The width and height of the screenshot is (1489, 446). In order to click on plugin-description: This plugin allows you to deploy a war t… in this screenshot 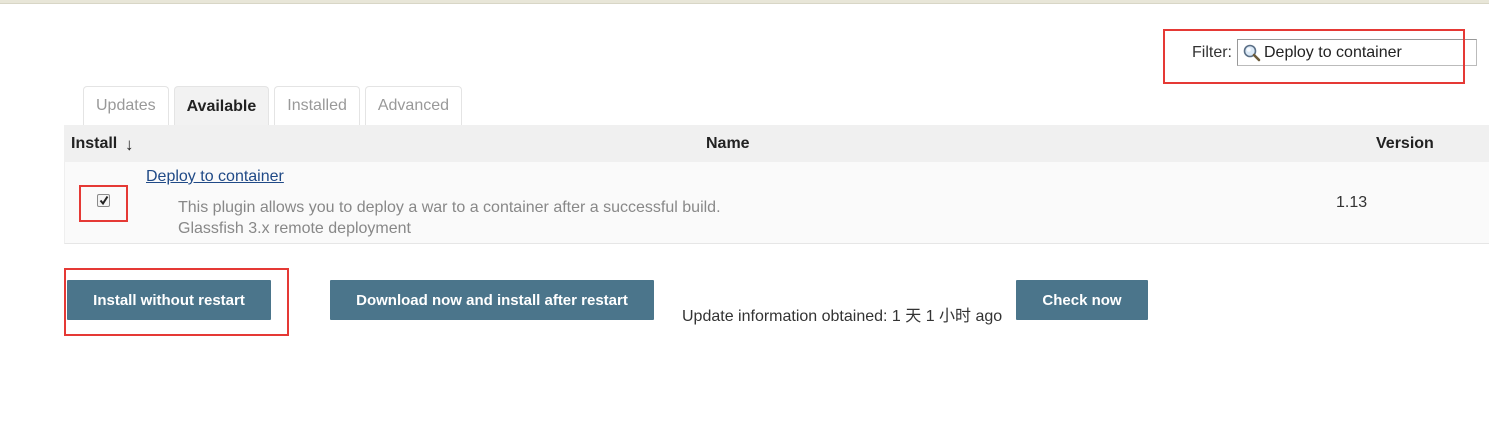, I will do `click(449, 207)`.